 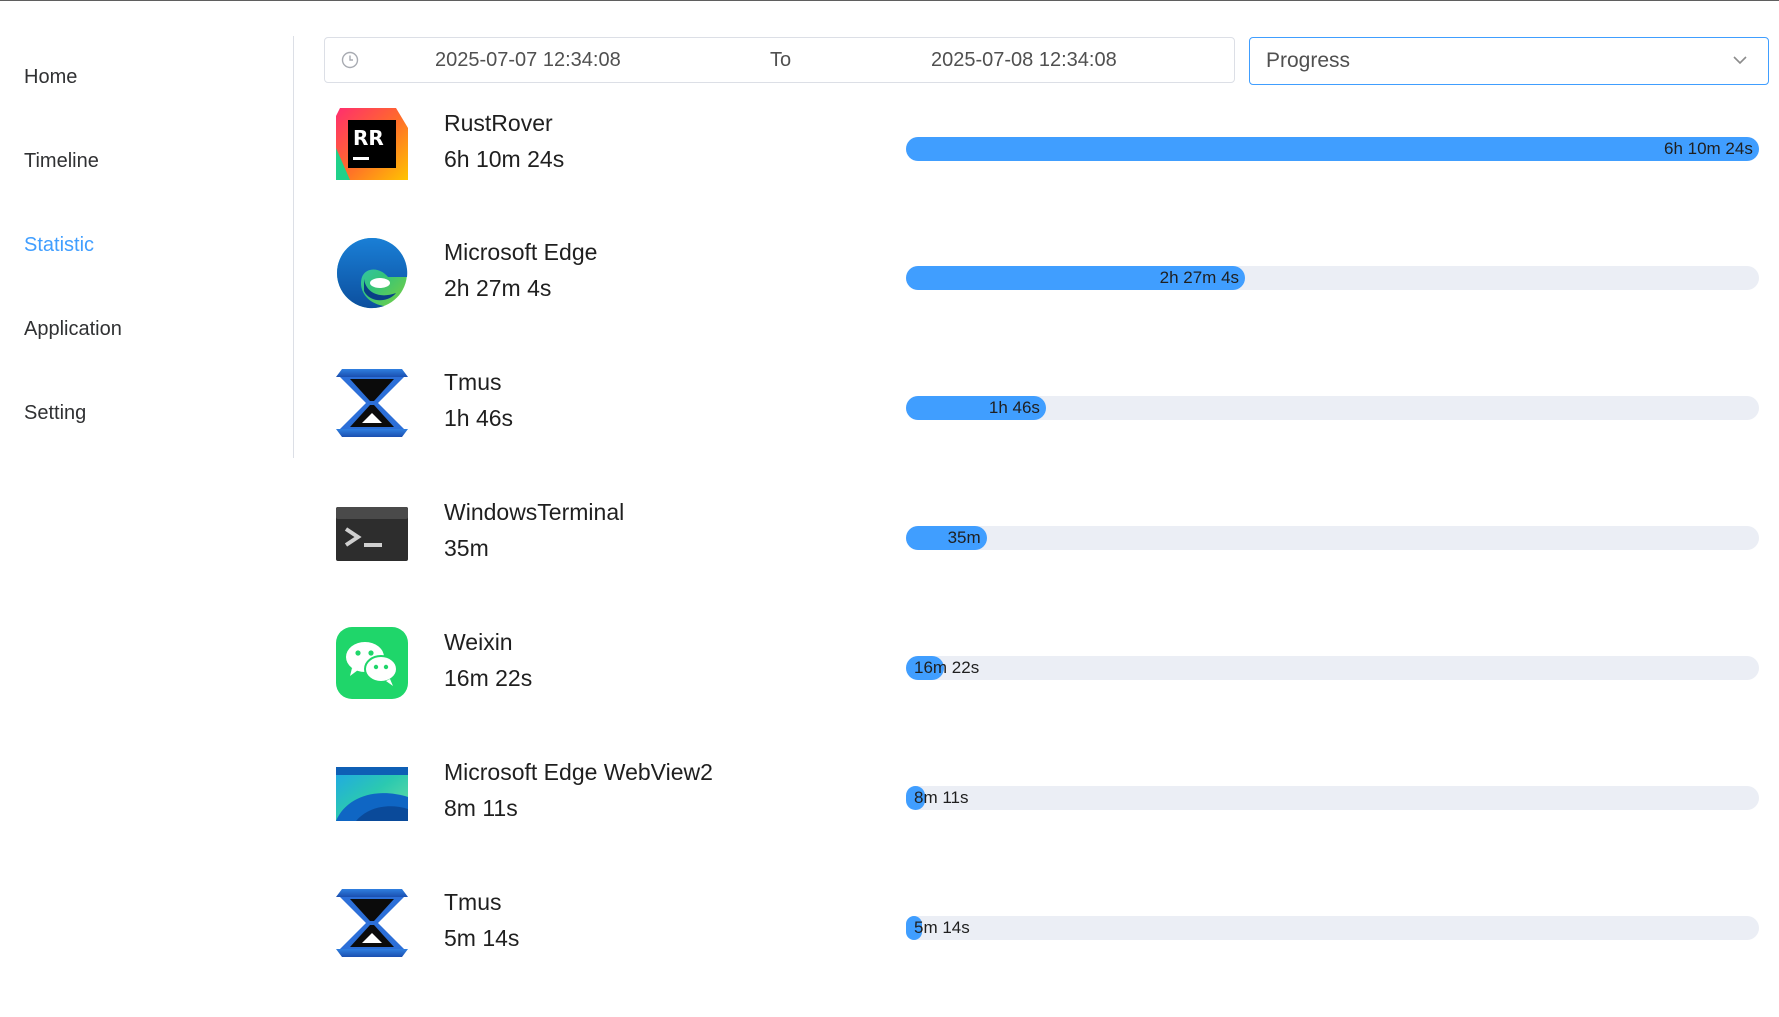 I want to click on app-name: RustRover, so click(x=498, y=123).